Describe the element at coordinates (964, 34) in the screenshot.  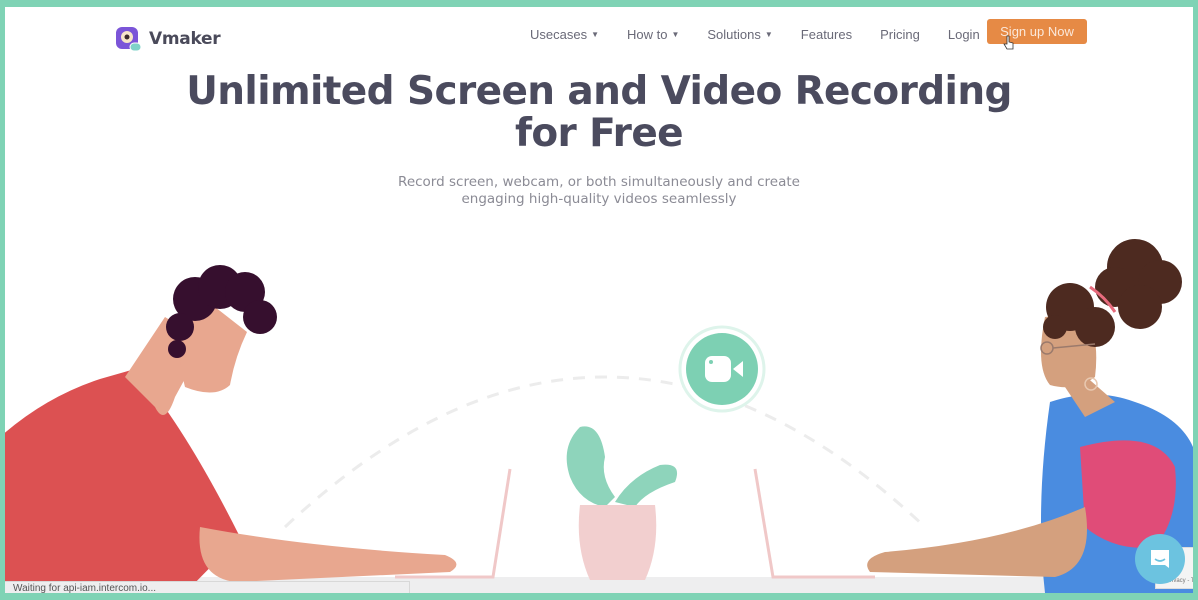
I see `nav-login: Login` at that location.